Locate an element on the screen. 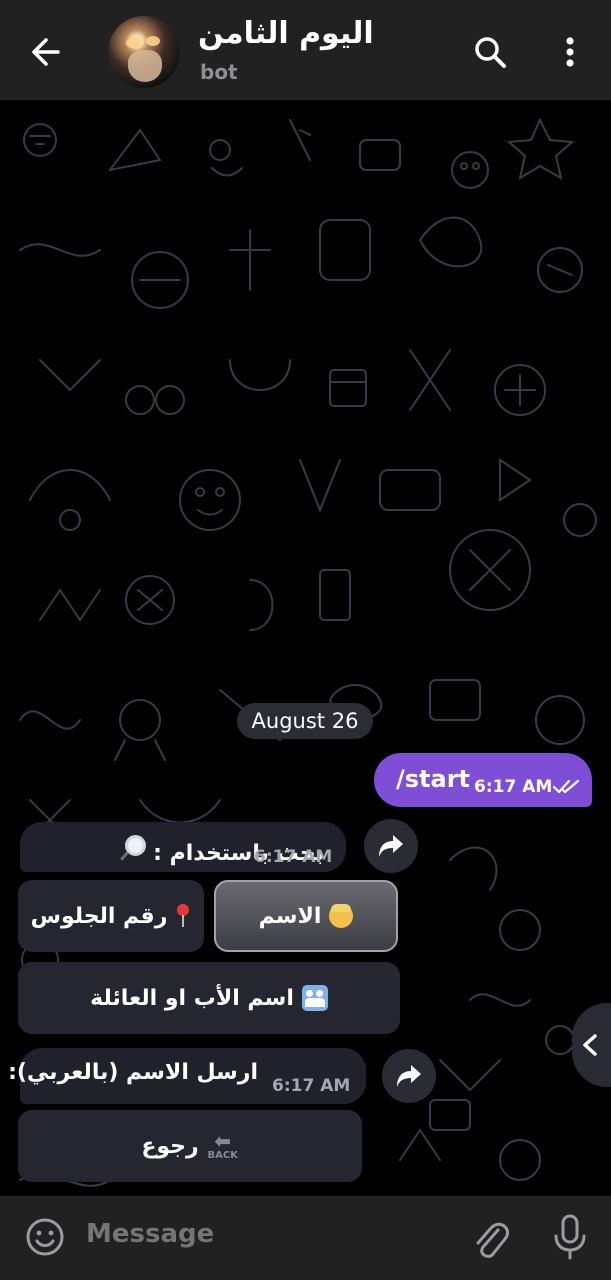 The width and height of the screenshot is (611, 1280). keyboard-button-father-family: اسم الأب او العائلة is located at coordinates (209, 998).